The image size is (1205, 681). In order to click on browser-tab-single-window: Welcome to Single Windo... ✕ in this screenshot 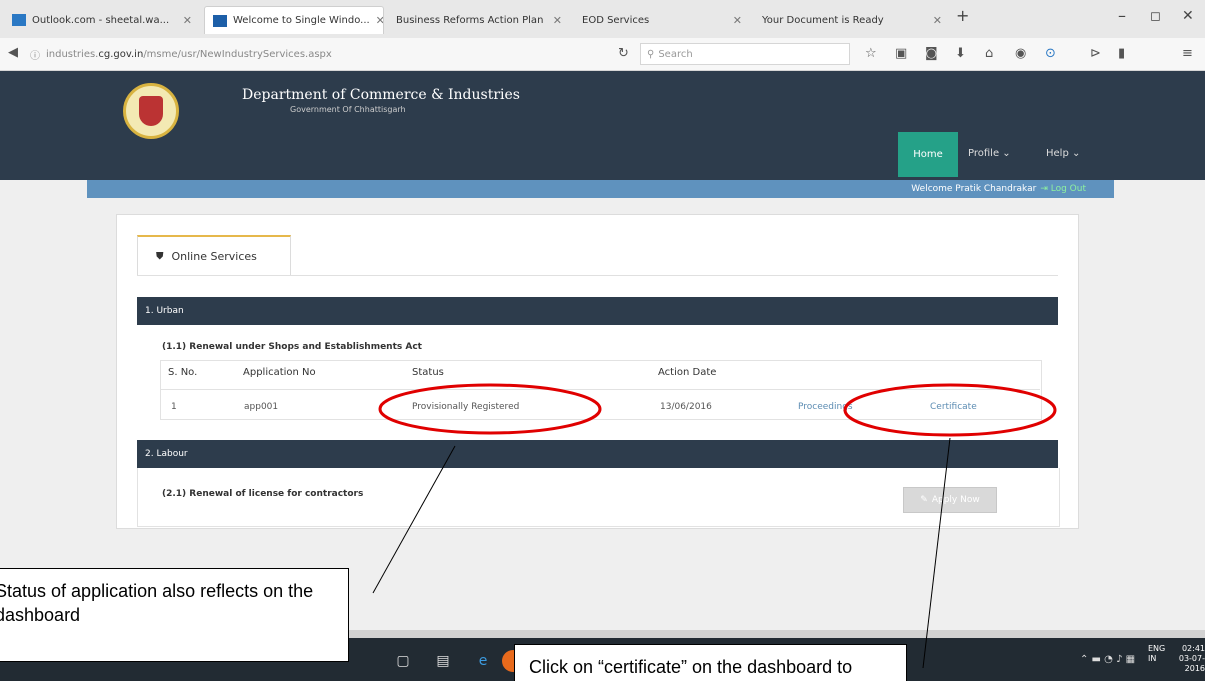, I will do `click(294, 20)`.